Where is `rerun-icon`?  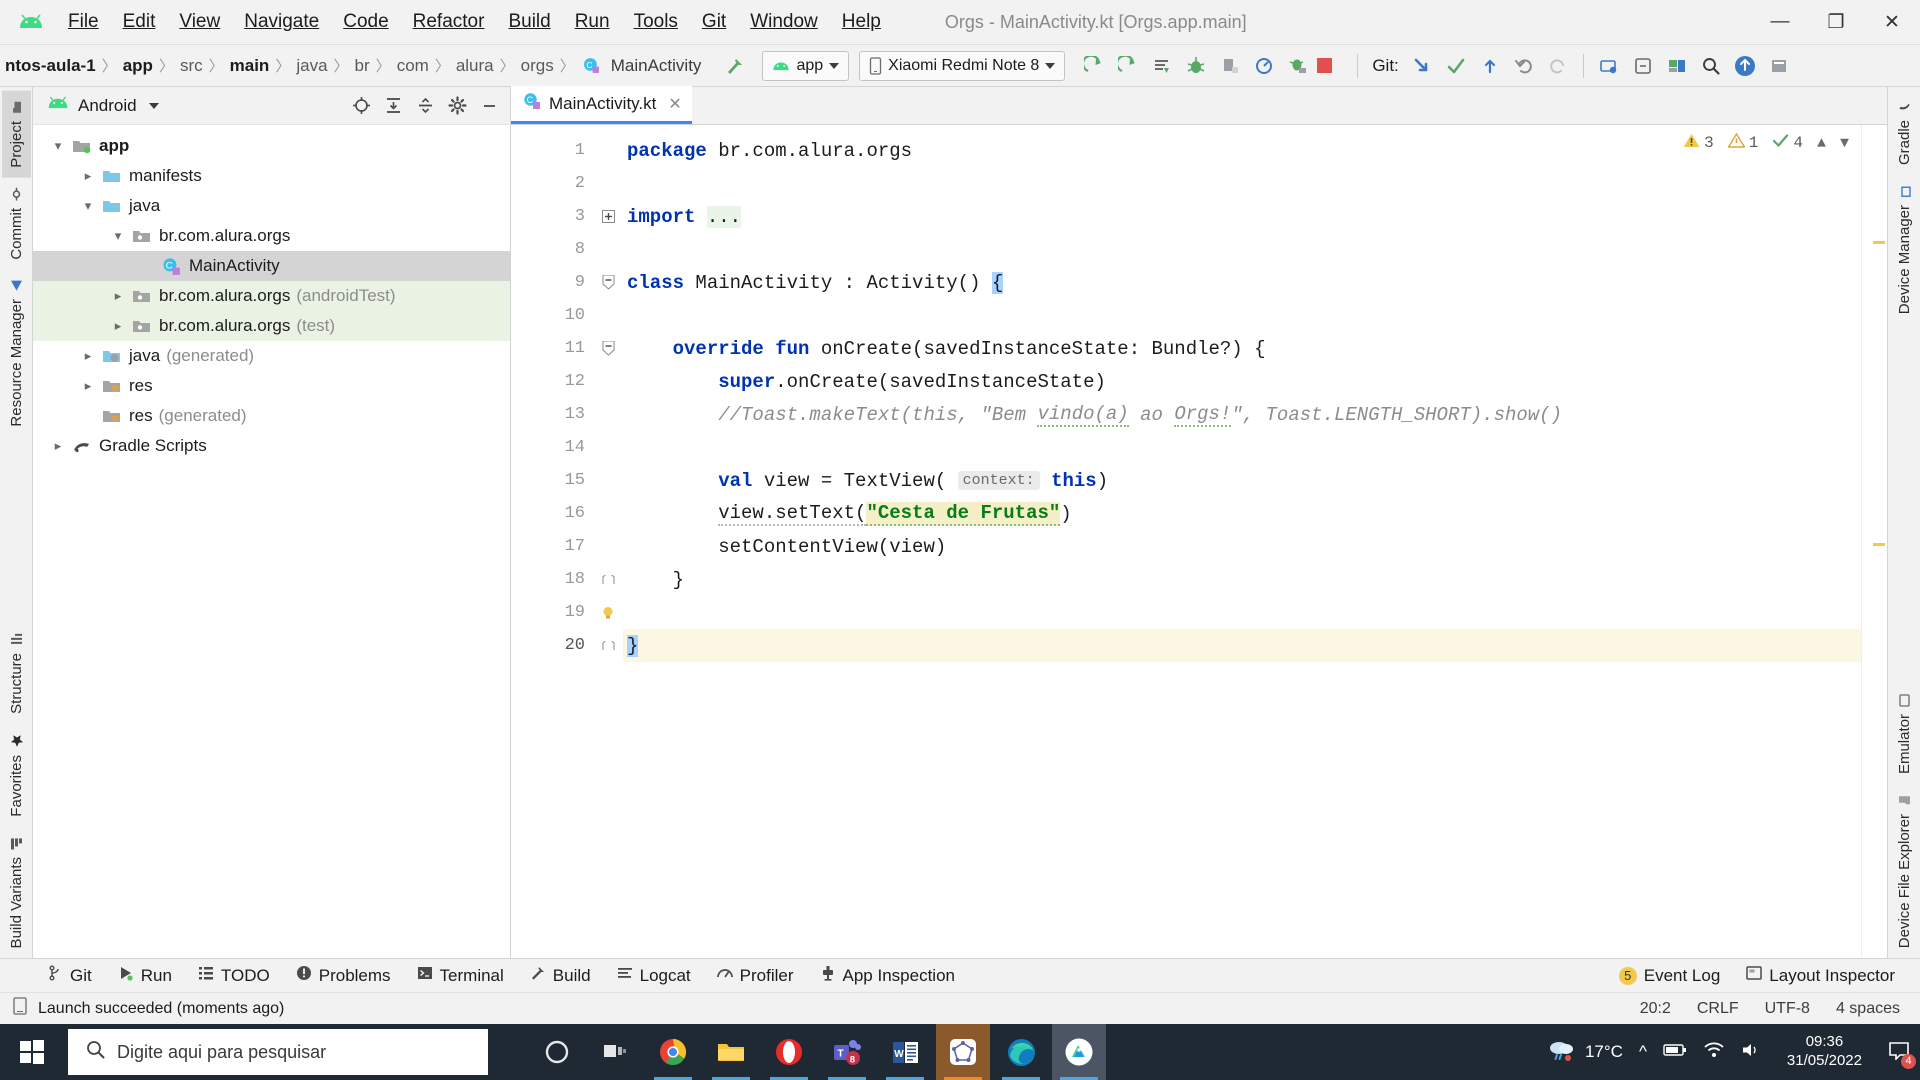 rerun-icon is located at coordinates (1128, 66).